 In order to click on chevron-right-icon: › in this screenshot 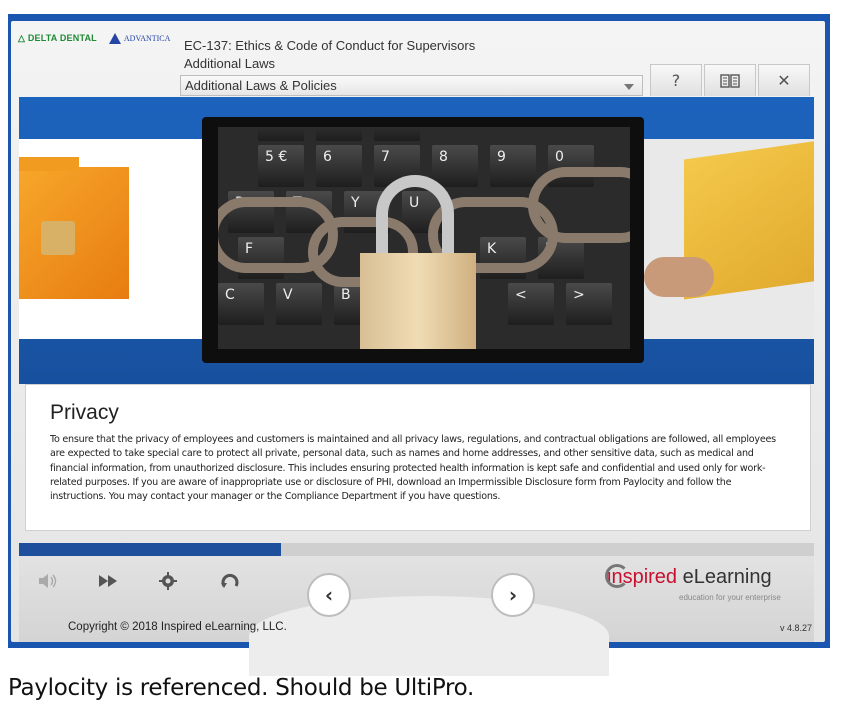, I will do `click(513, 595)`.